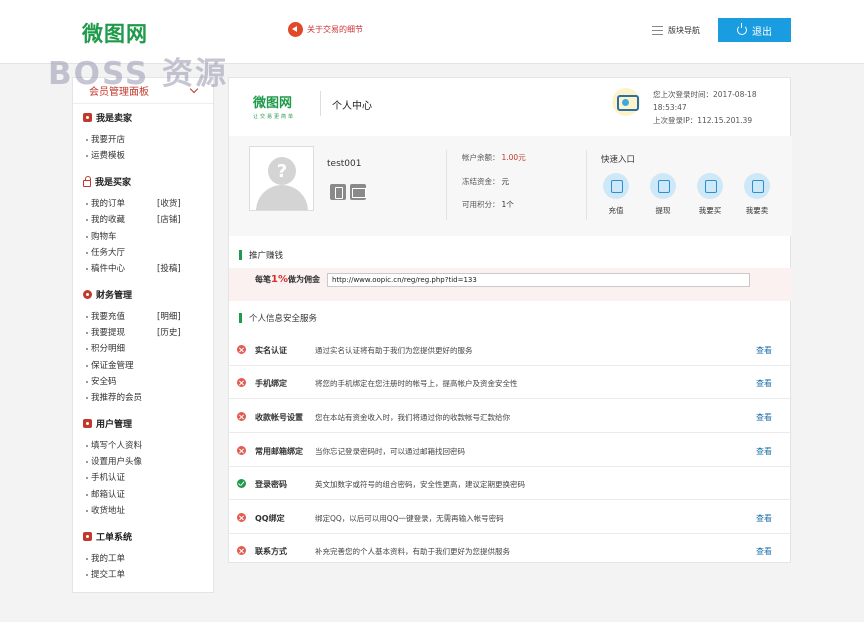  What do you see at coordinates (147, 268) in the screenshot?
I see `sidebar-item-submissions: 稿件中心 [投稿]` at bounding box center [147, 268].